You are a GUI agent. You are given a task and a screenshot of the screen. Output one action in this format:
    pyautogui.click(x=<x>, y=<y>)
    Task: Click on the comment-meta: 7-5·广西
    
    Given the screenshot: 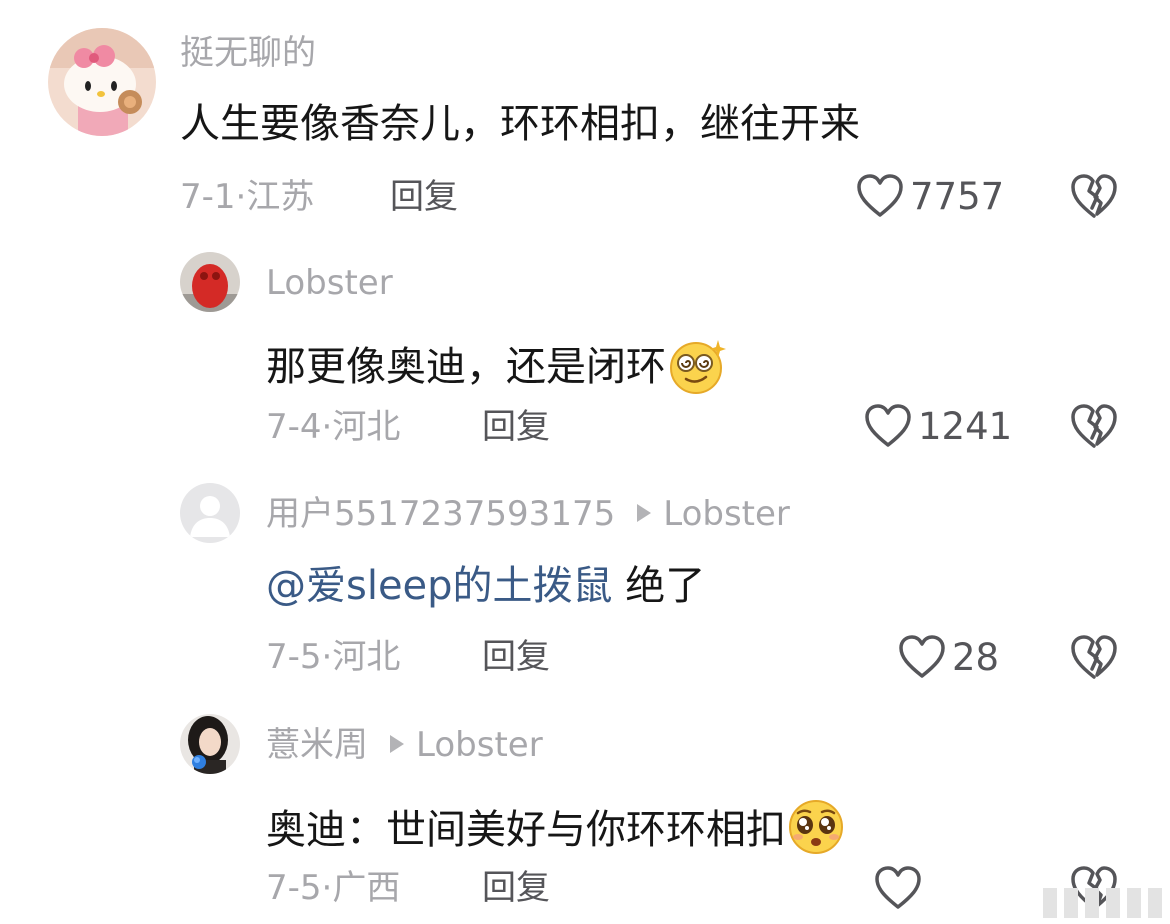 What is the action you would take?
    pyautogui.click(x=333, y=888)
    